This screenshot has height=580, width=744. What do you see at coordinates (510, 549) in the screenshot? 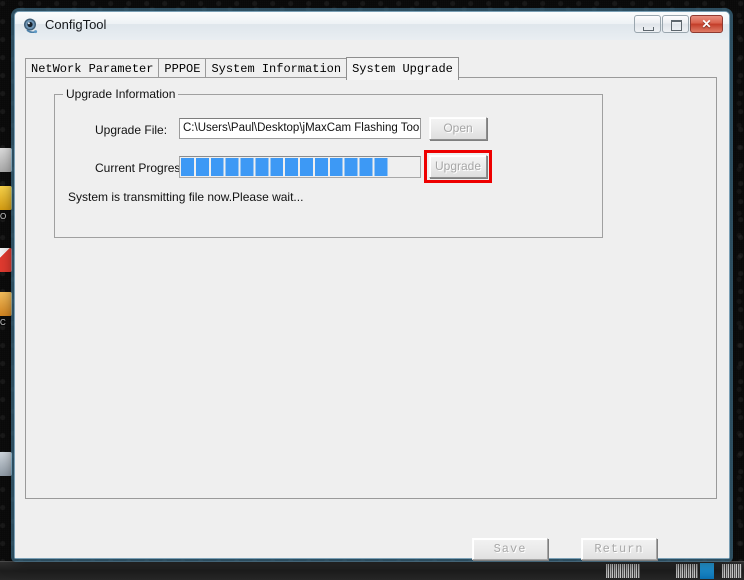
I see `save-button: Save` at bounding box center [510, 549].